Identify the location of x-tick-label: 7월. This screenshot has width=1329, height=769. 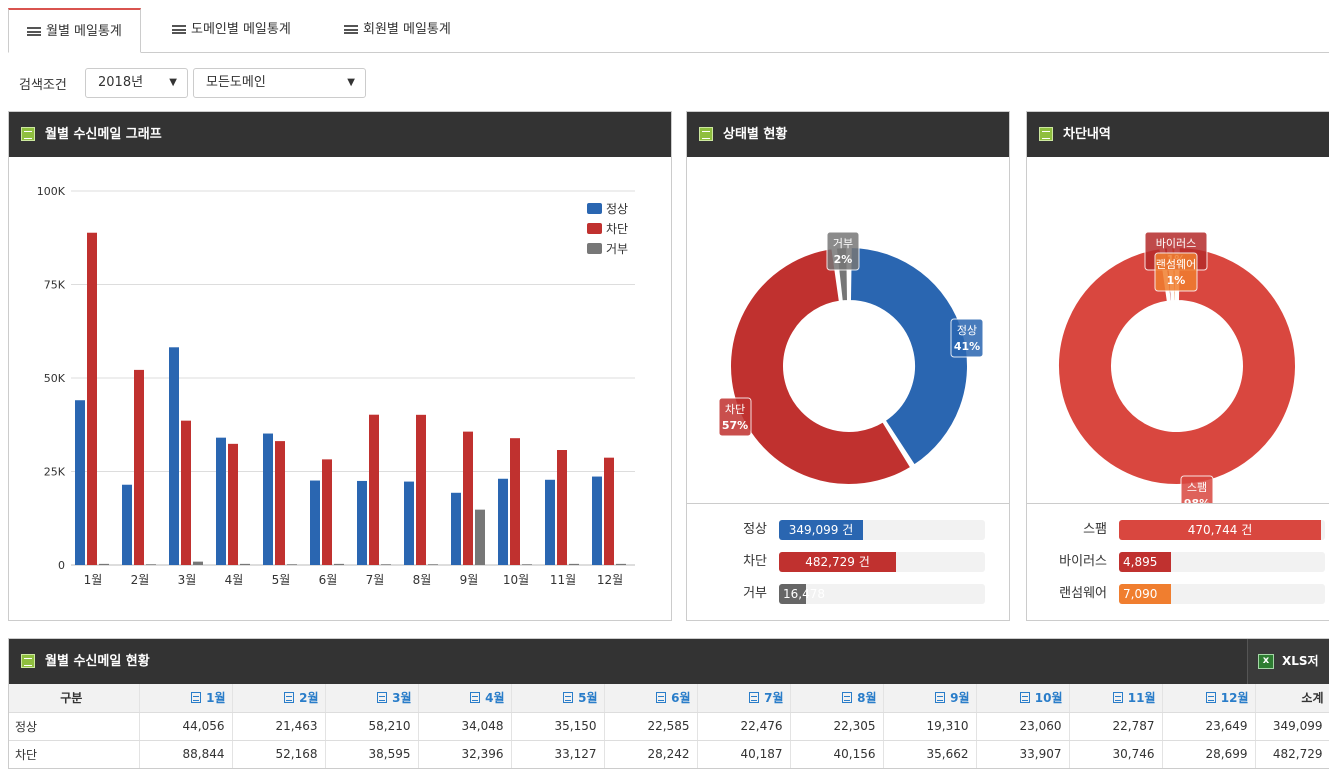
(375, 580).